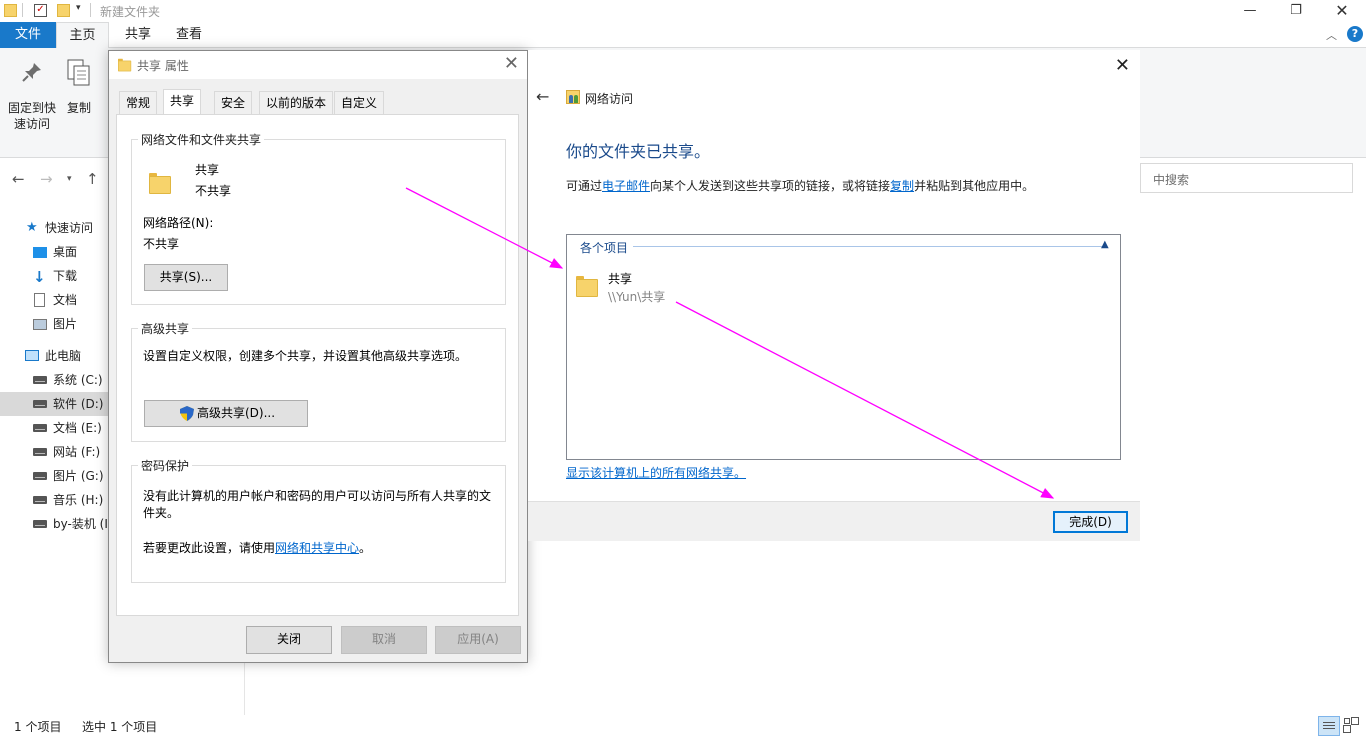 The image size is (1366, 738). I want to click on sidebar-item-label: 文档, so click(65, 300).